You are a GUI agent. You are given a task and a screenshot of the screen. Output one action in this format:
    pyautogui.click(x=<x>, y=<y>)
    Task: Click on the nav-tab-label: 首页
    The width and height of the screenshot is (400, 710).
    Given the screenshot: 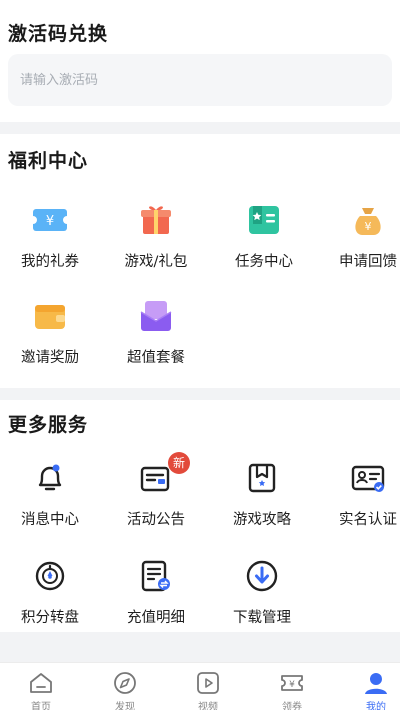 What is the action you would take?
    pyautogui.click(x=41, y=706)
    